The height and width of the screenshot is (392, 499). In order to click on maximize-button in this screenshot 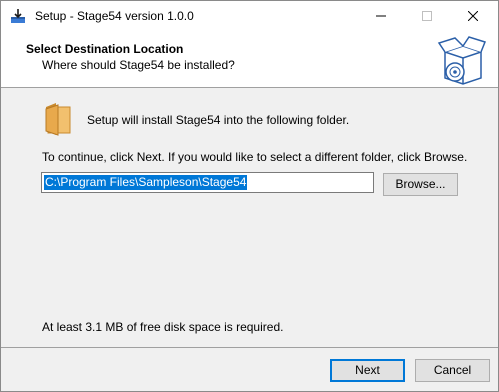, I will do `click(427, 16)`.